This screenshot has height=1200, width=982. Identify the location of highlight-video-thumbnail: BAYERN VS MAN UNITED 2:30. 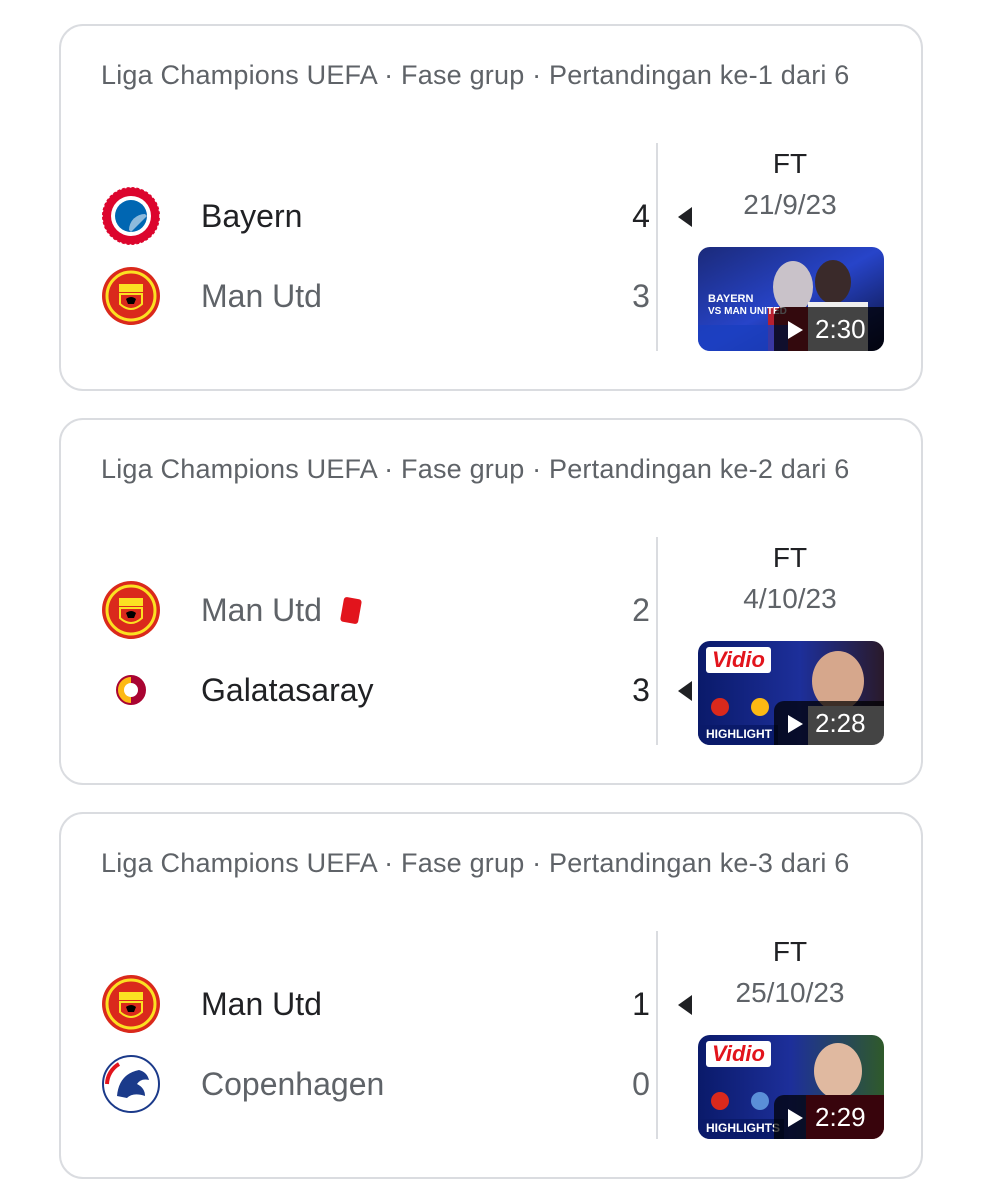
(791, 299).